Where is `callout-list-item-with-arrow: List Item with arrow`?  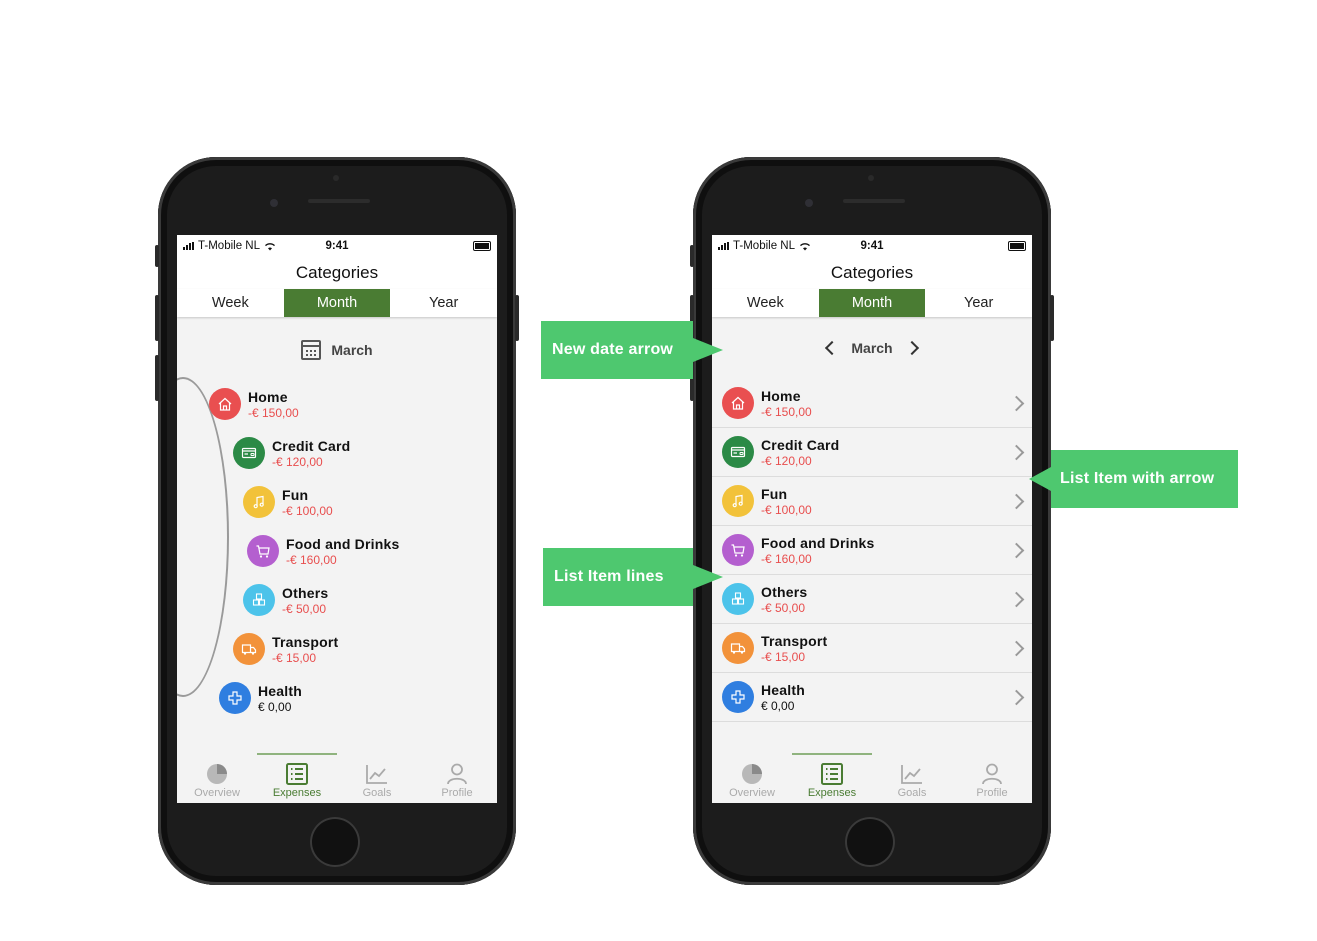
callout-list-item-with-arrow: List Item with arrow is located at coordinates (1133, 479).